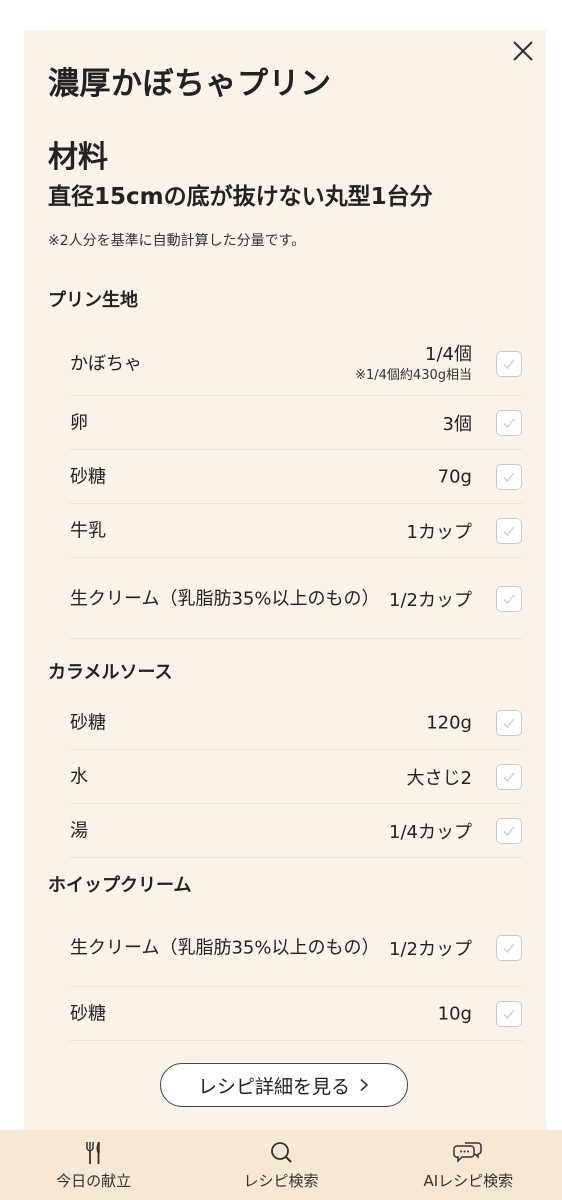 The image size is (562, 1200). I want to click on ingredient-row: 牛乳 1カップ, so click(296, 531).